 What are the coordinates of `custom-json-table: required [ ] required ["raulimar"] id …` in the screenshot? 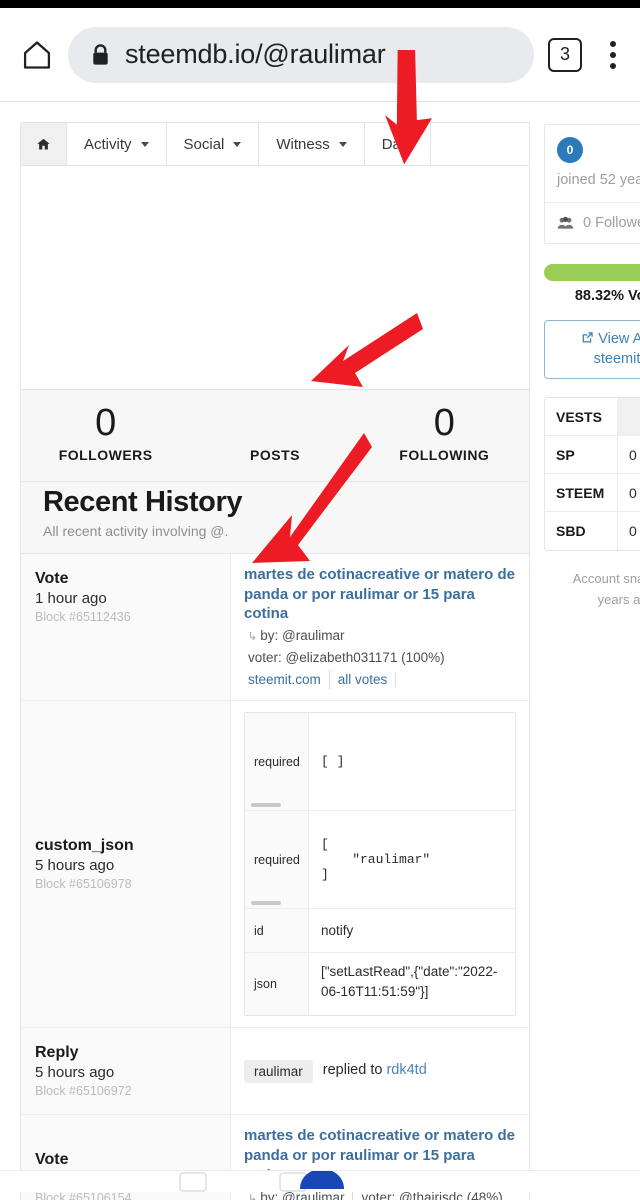 It's located at (380, 864).